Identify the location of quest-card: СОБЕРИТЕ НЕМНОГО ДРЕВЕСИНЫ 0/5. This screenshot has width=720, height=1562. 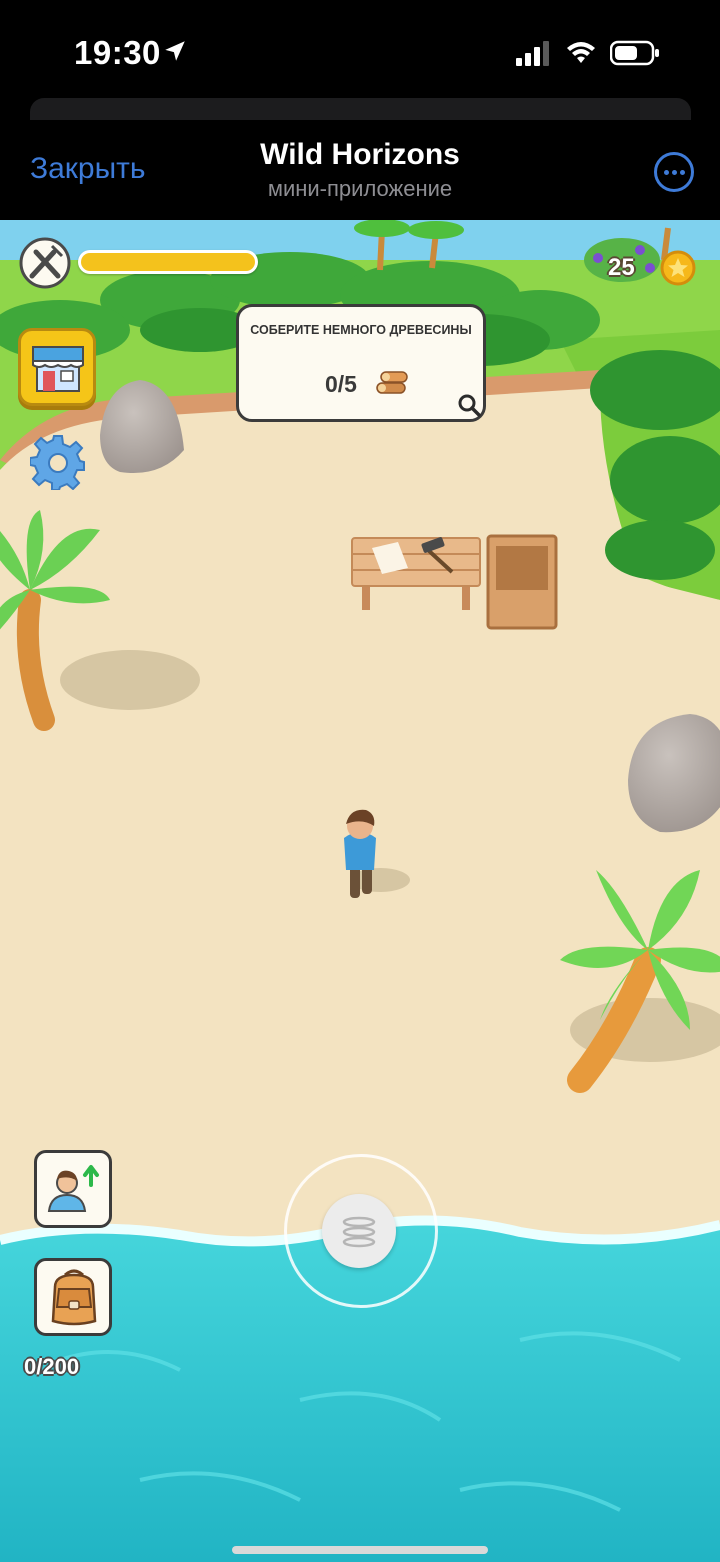
(361, 363).